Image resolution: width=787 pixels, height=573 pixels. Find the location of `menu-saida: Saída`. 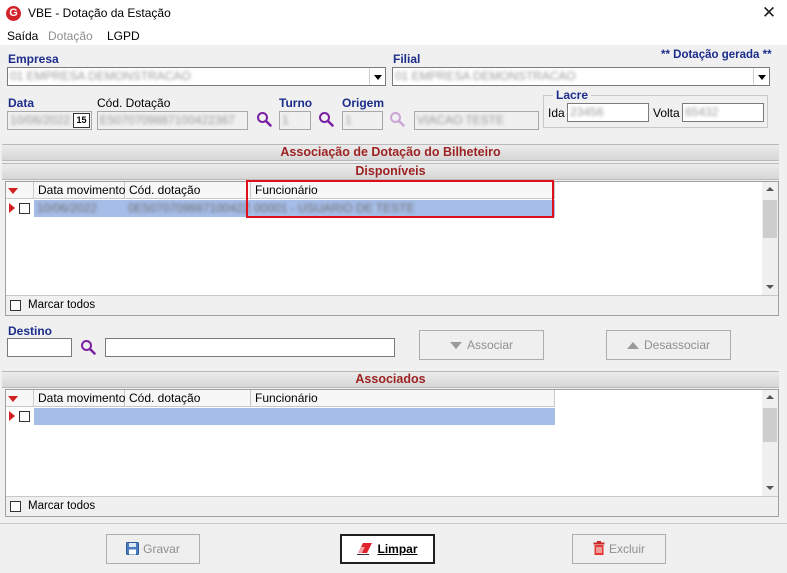

menu-saida: Saída is located at coordinates (22, 36).